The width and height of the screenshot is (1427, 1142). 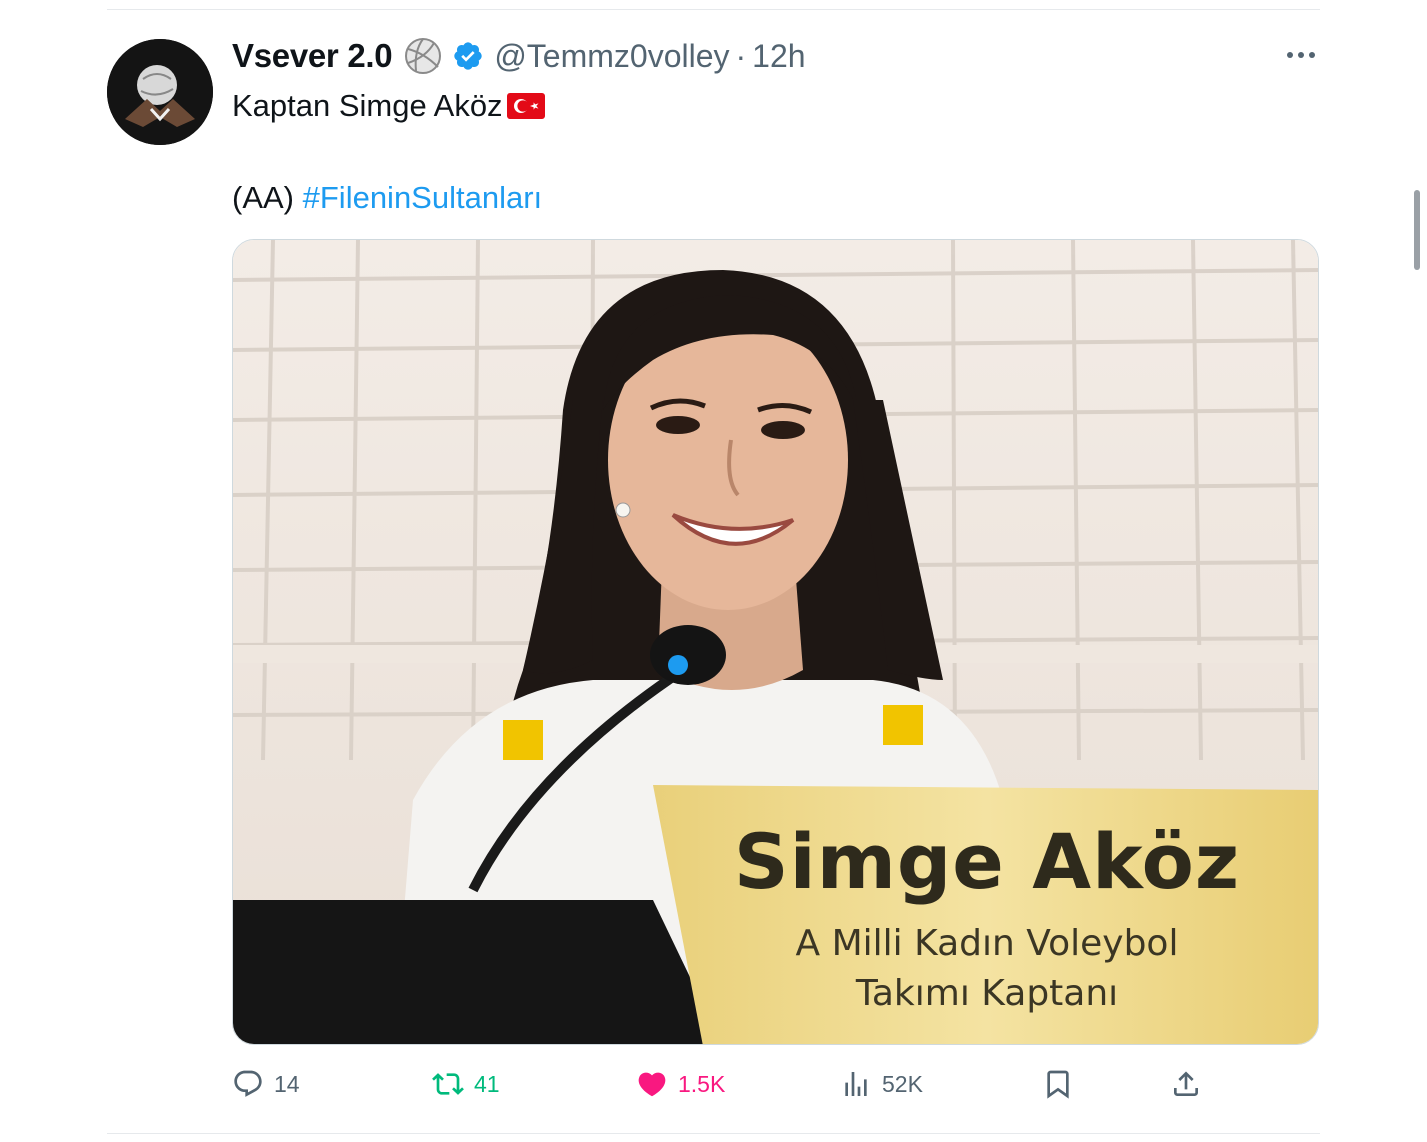 I want to click on view-count: 52K, so click(x=902, y=1083).